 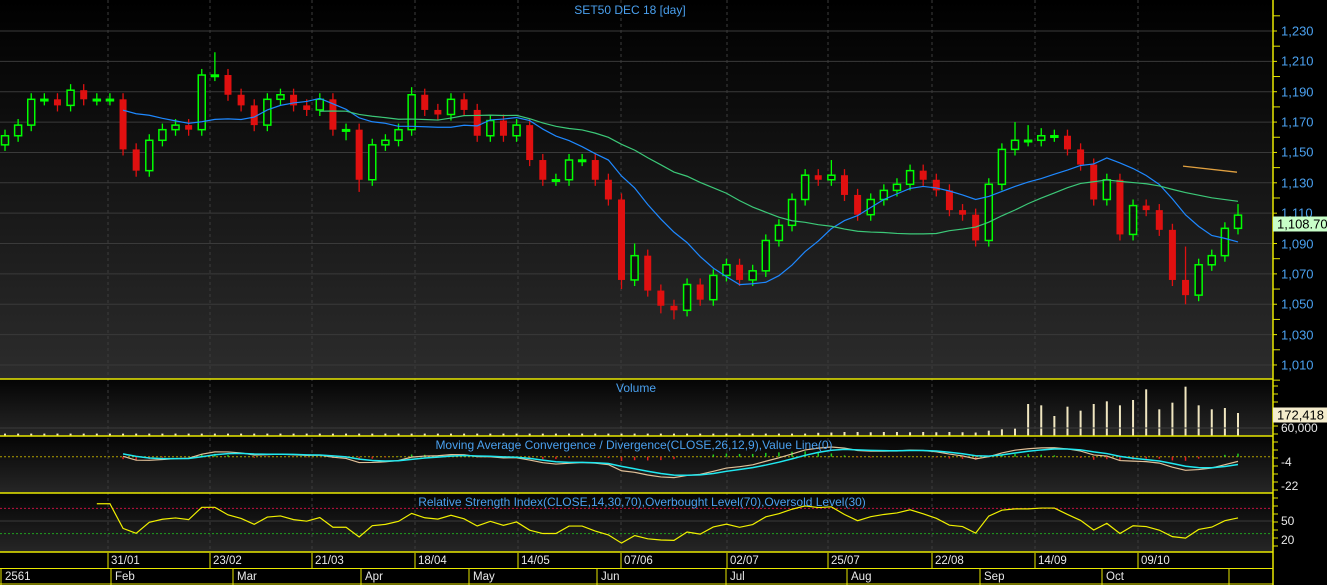 I want to click on month-label: 2561, so click(x=18, y=577).